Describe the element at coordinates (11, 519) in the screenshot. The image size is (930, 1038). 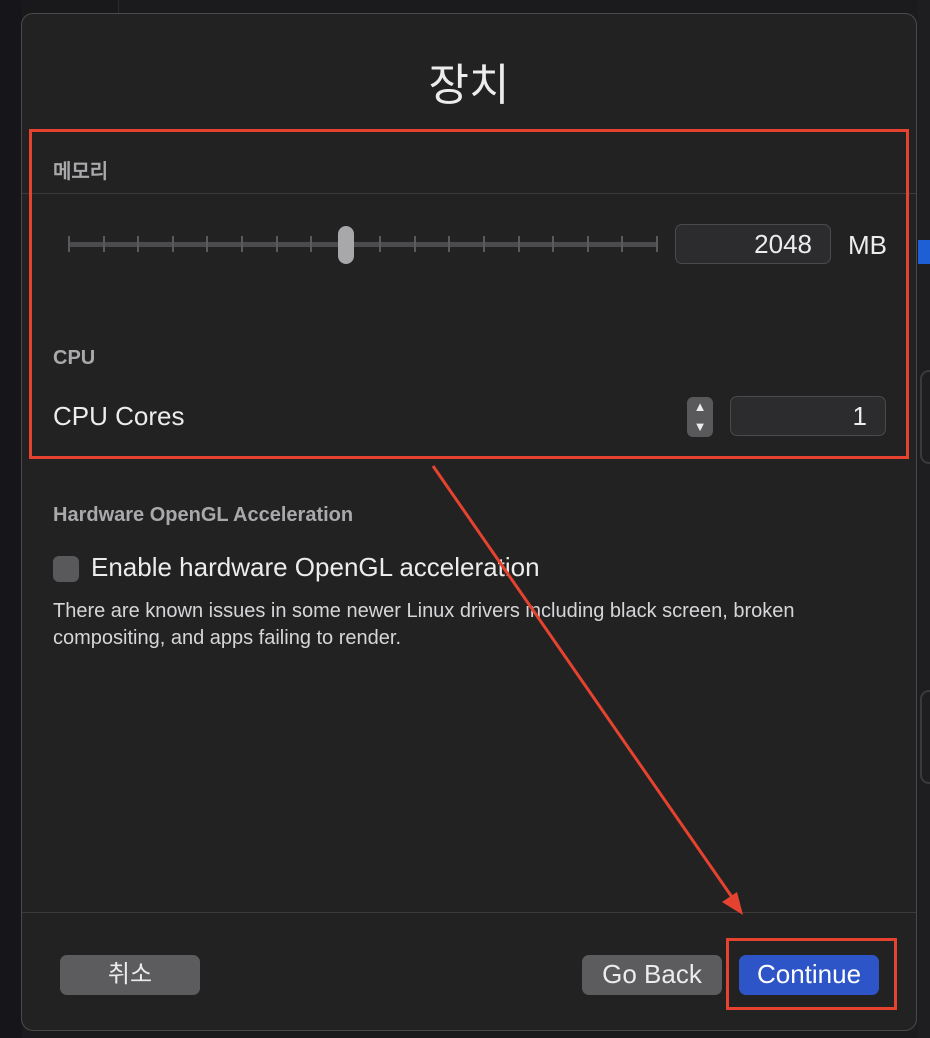
I see `background-window-edge` at that location.